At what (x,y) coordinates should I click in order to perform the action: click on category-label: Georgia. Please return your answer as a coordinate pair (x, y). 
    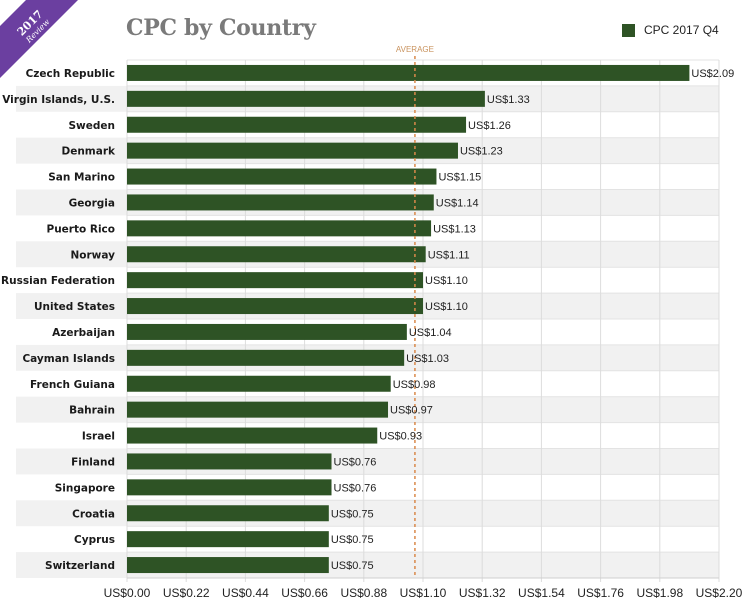
    Looking at the image, I should click on (92, 203).